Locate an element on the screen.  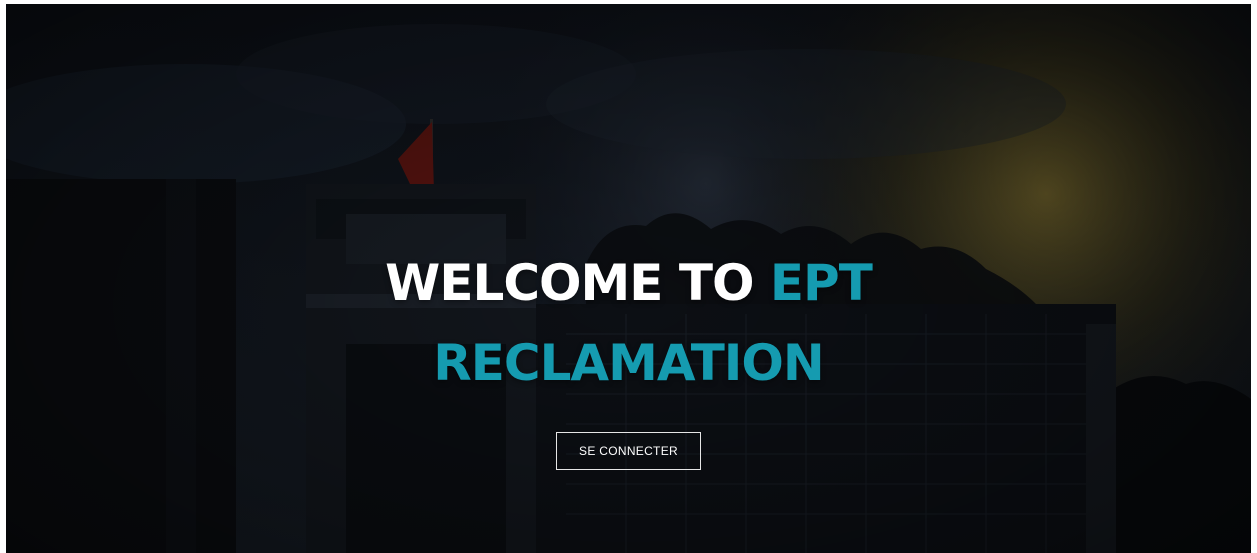
hero-title-white: WELCOME TO is located at coordinates (569, 283).